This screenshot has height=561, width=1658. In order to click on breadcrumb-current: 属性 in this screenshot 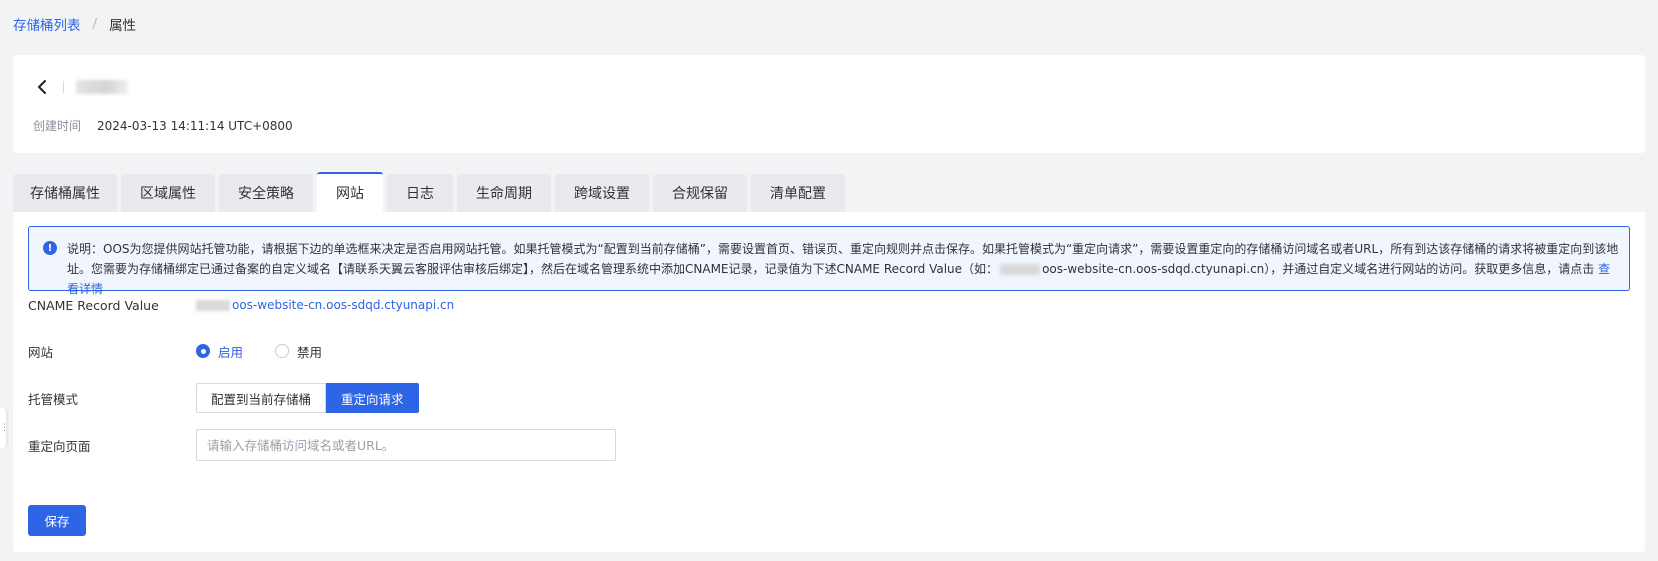, I will do `click(123, 26)`.